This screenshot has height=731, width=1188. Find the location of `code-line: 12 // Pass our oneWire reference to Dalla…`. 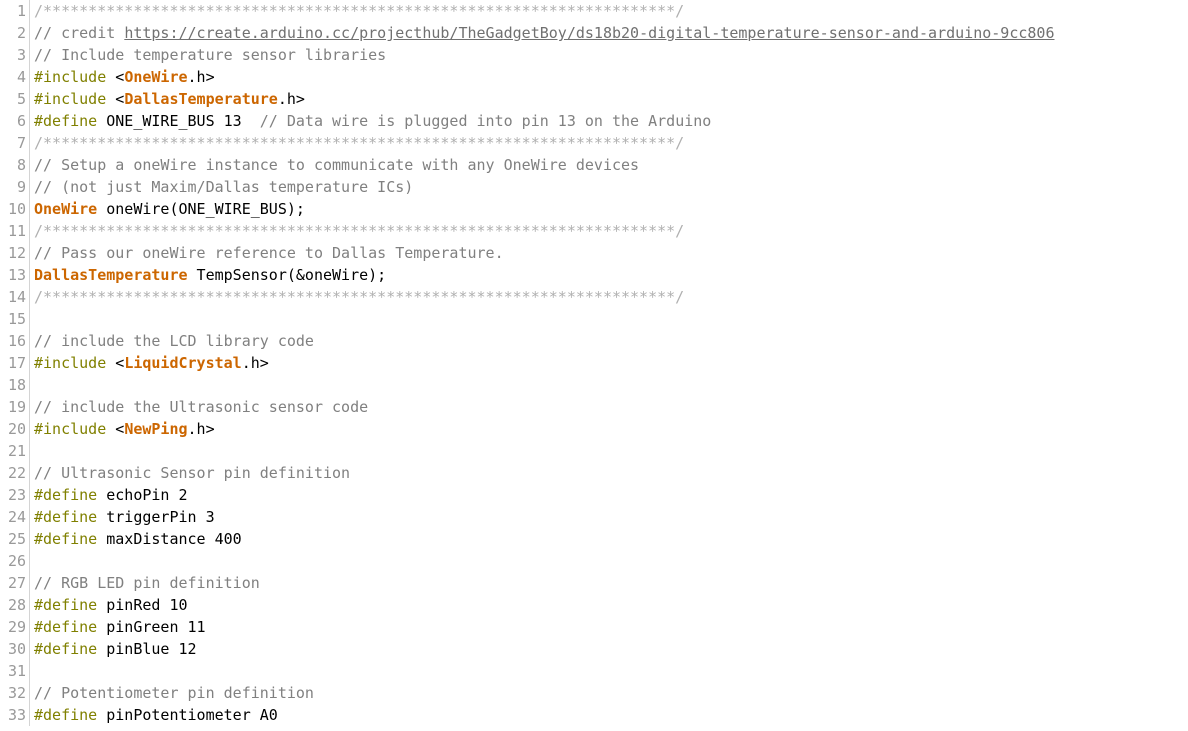

code-line: 12 // Pass our oneWire reference to Dalla… is located at coordinates (594, 253).